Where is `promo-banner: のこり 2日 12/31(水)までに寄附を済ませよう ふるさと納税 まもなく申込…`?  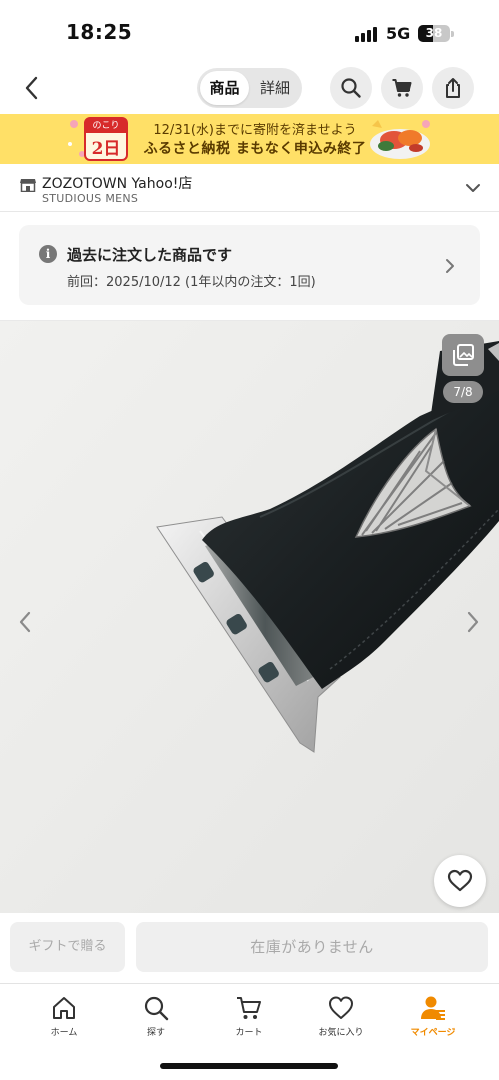 promo-banner: のこり 2日 12/31(水)までに寄附を済ませよう ふるさと納税 まもなく申込… is located at coordinates (249, 139).